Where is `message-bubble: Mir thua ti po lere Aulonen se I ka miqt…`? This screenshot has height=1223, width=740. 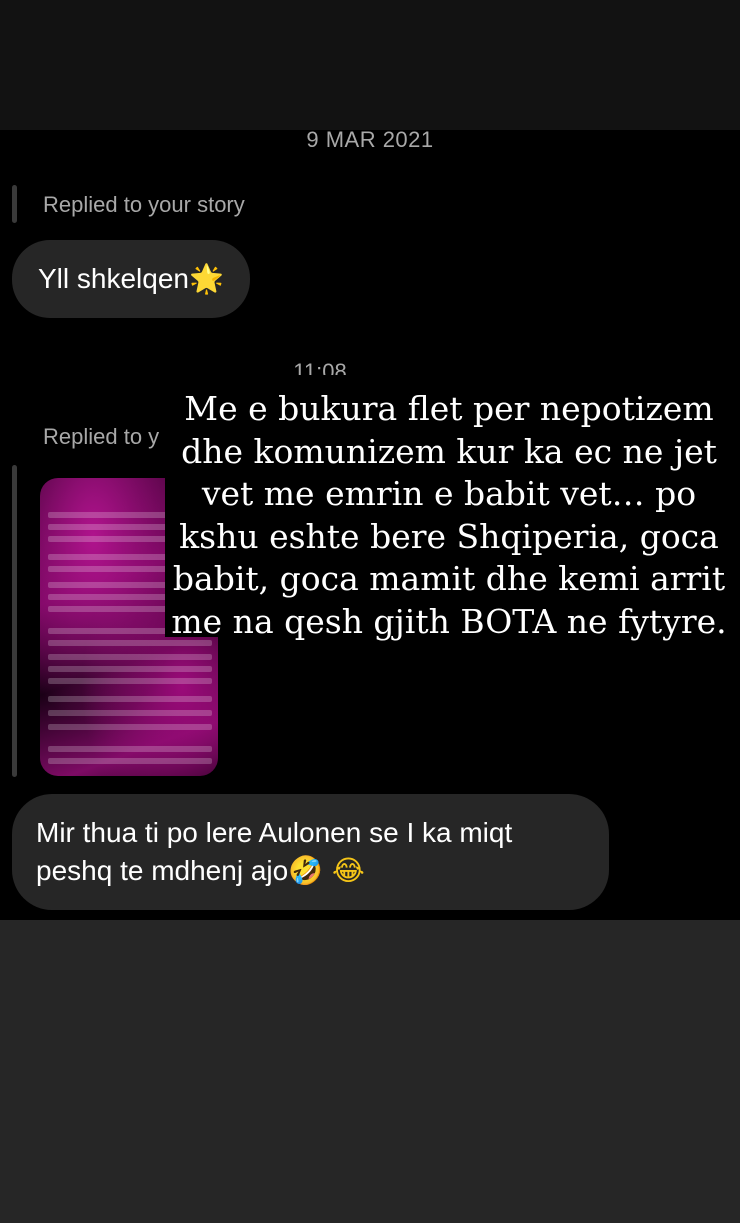 message-bubble: Mir thua ti po lere Aulonen se I ka miqt… is located at coordinates (310, 852).